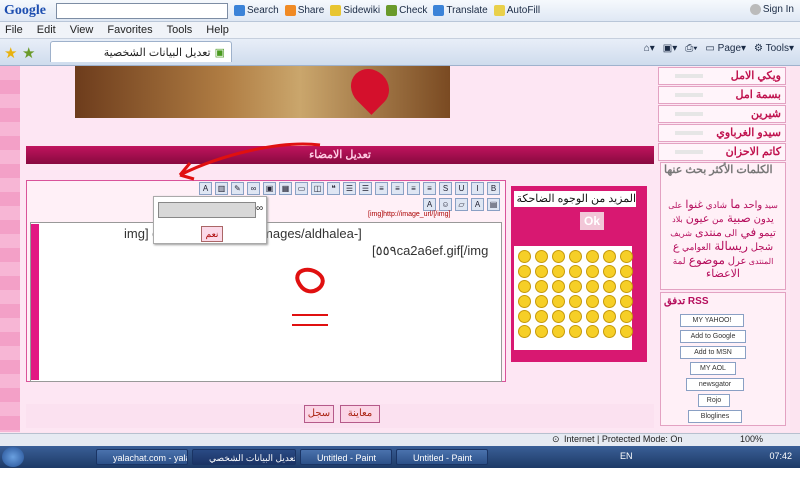 Image resolution: width=800 pixels, height=500 pixels. I want to click on smiley-button: ☺, so click(445, 204).